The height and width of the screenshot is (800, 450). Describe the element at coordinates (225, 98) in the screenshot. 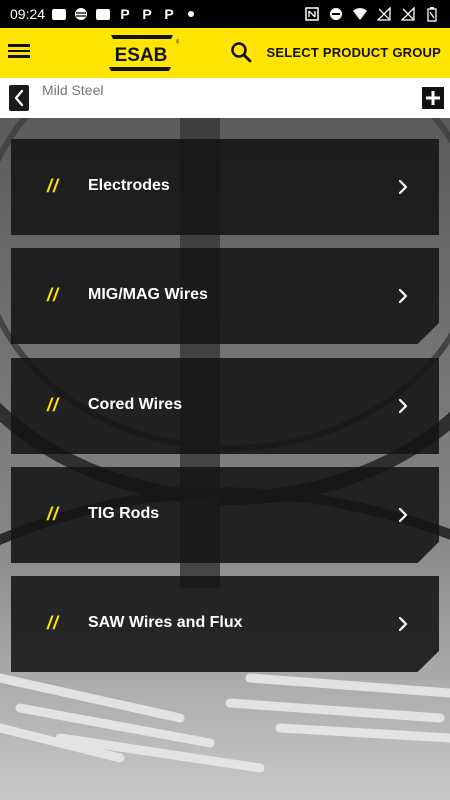

I see `breadcrumb: Mild Steel` at that location.